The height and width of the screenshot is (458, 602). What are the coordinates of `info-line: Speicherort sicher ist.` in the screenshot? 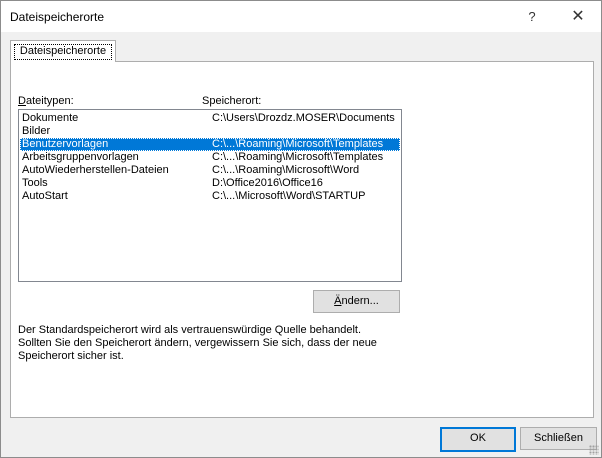 It's located at (71, 356).